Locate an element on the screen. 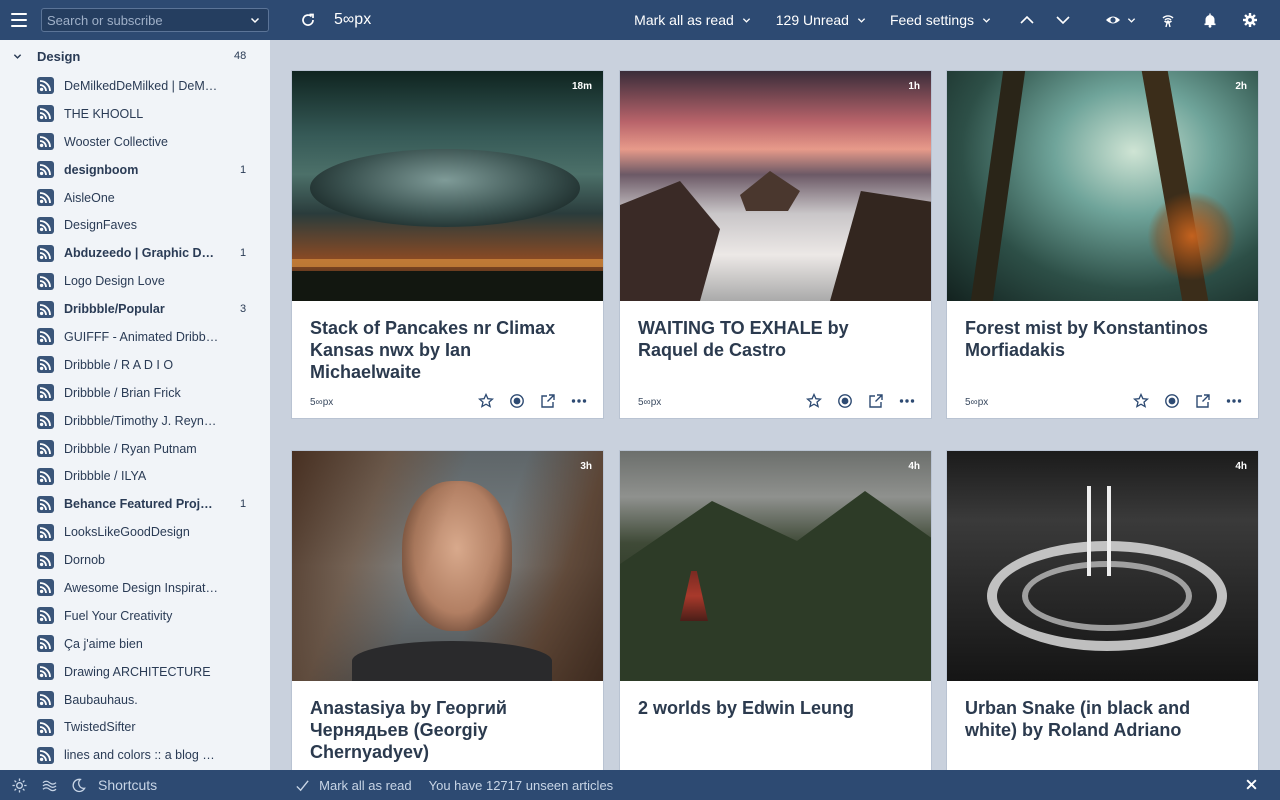 The image size is (1280, 800). sidebar-feed-item: THE KHOOLL is located at coordinates (135, 114).